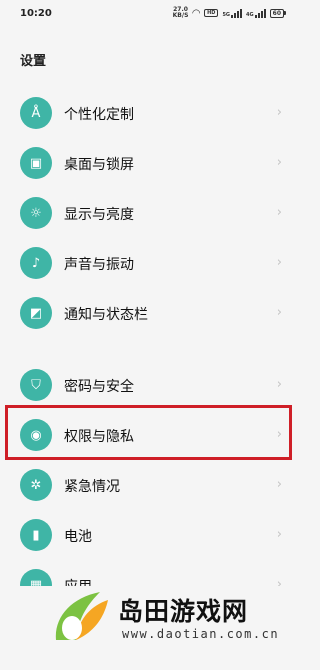 The width and height of the screenshot is (320, 670). Describe the element at coordinates (36, 485) in the screenshot. I see `emergency-icon: ✲` at that location.